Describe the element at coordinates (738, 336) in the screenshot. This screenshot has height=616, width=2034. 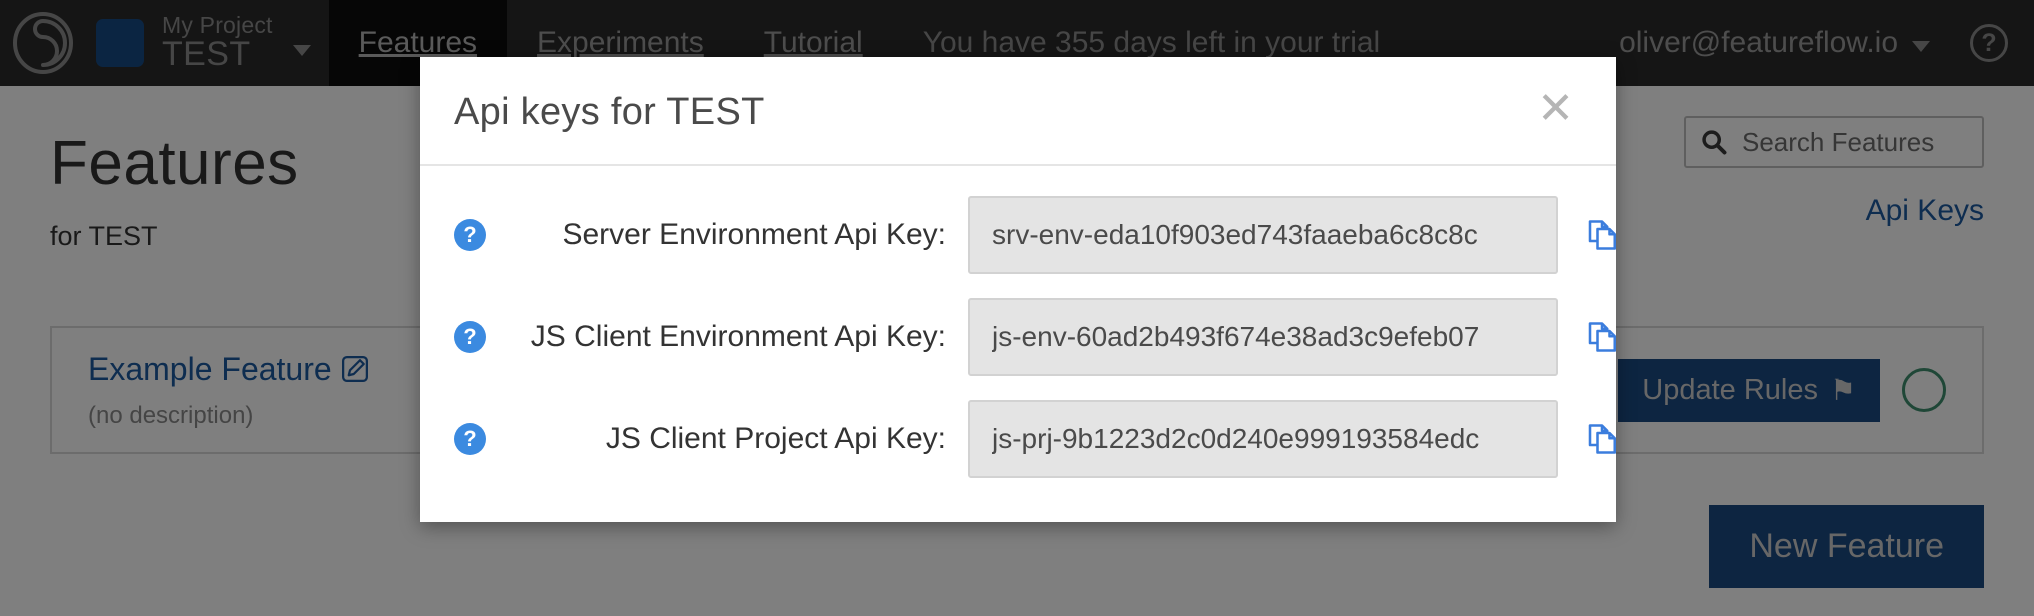
I see `api-key-label: JS Client Environment Api Key:` at that location.